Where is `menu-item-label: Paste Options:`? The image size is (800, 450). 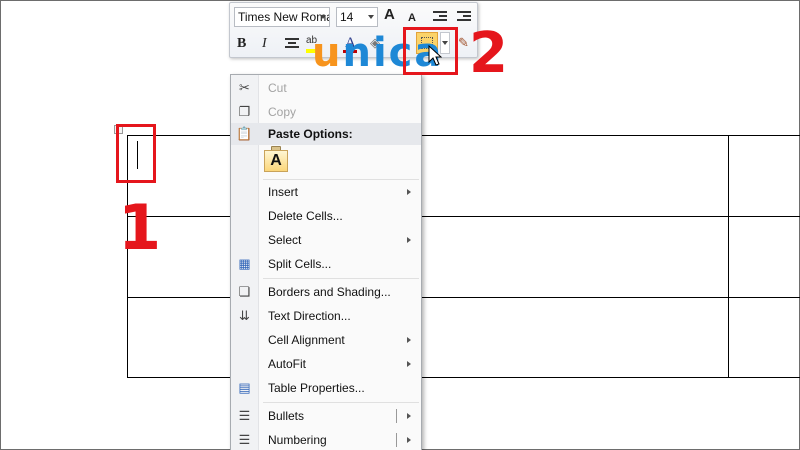 menu-item-label: Paste Options: is located at coordinates (310, 134).